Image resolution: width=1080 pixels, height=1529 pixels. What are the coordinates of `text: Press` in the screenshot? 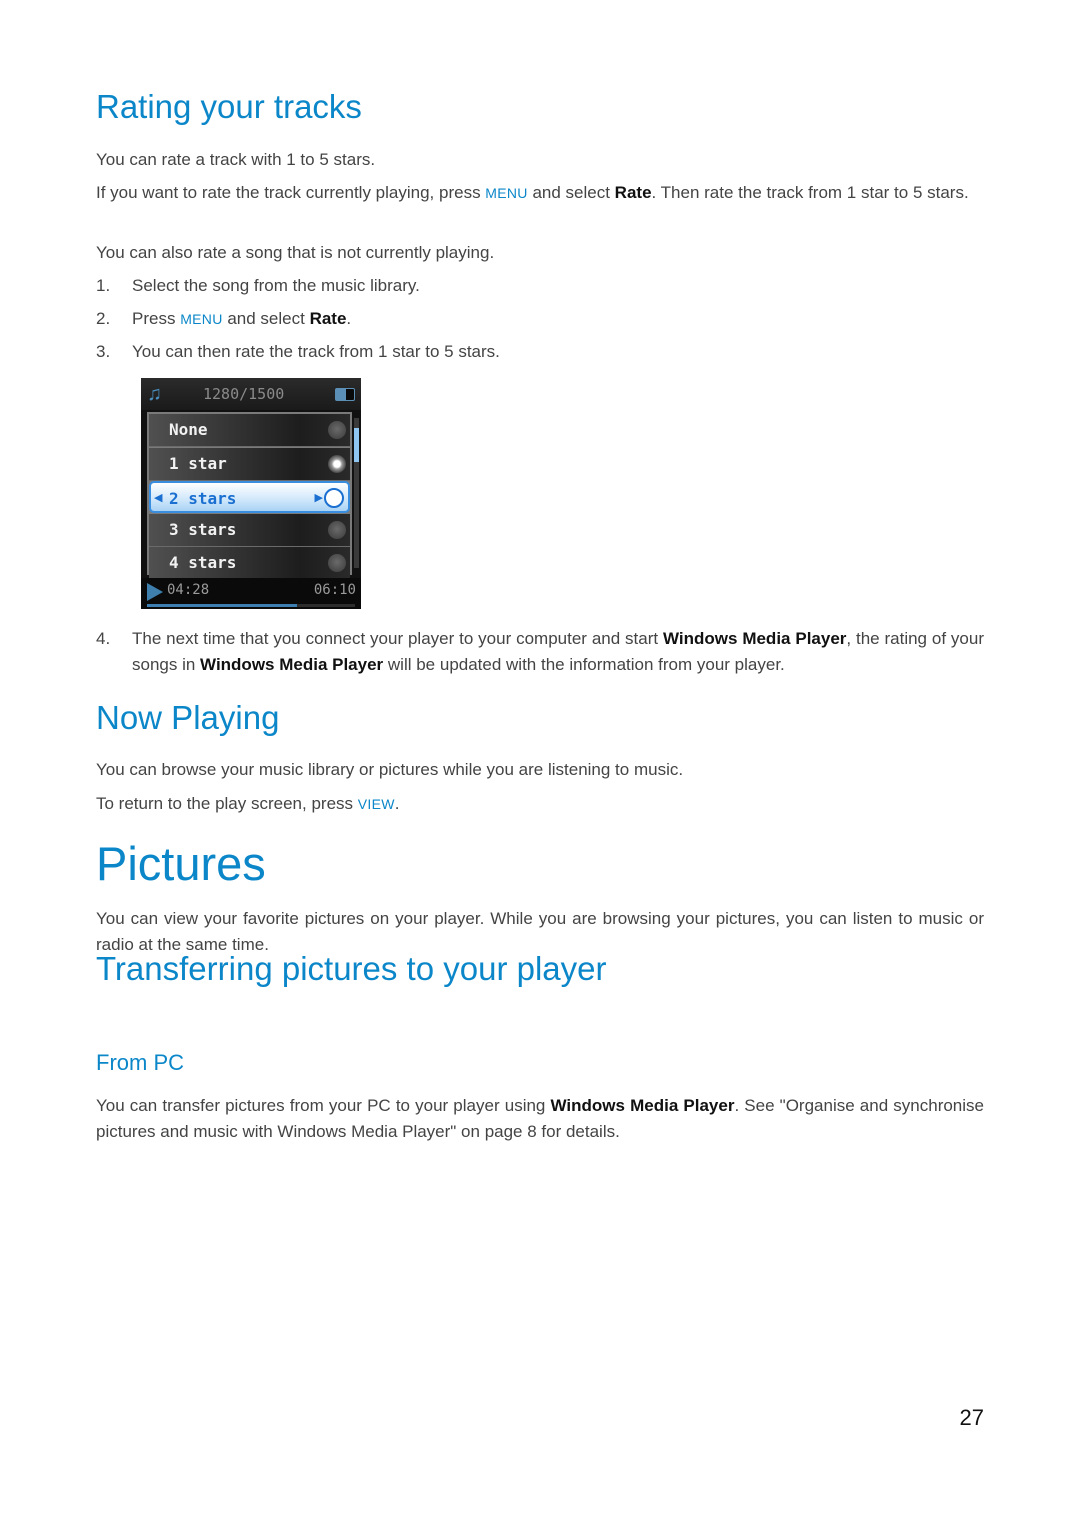 It's located at (156, 318).